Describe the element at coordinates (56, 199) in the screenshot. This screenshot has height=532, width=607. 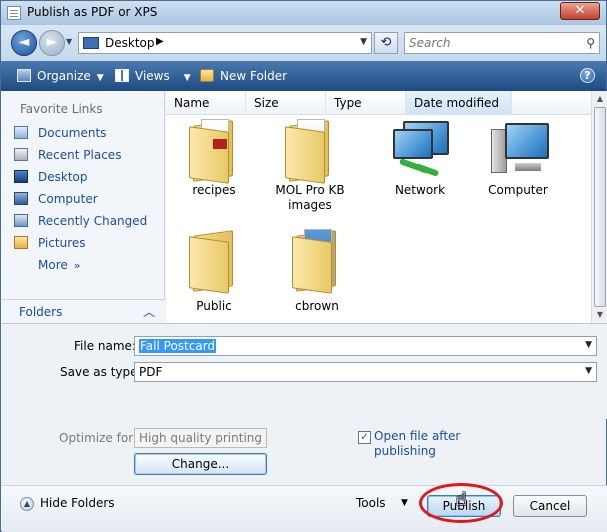
I see `sidebar-item-computer: Computer` at that location.